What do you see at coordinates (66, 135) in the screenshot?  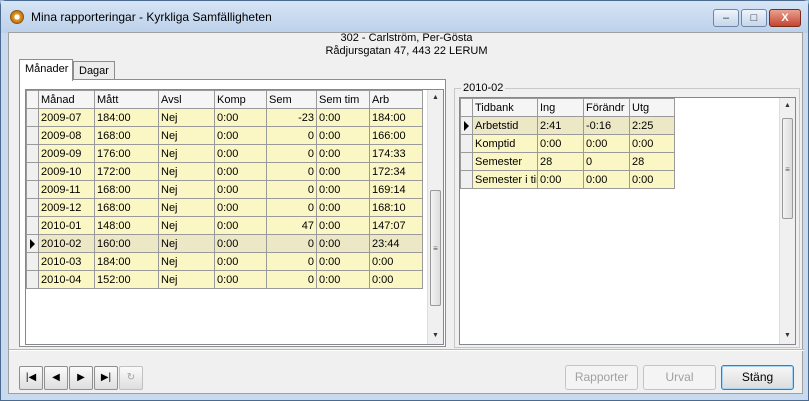 I see `months-cell: 2009-08` at bounding box center [66, 135].